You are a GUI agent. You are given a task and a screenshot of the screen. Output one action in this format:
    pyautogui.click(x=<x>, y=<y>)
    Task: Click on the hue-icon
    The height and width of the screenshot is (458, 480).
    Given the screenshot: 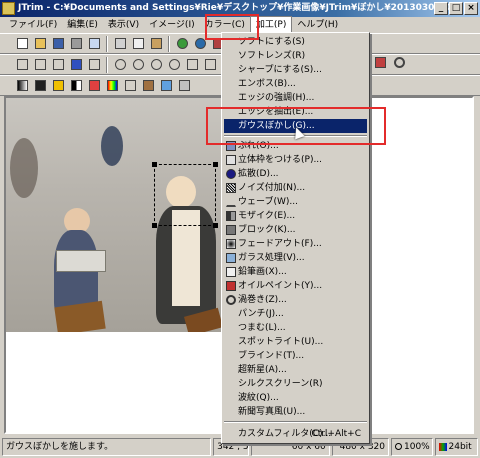 What is the action you would take?
    pyautogui.click(x=112, y=86)
    